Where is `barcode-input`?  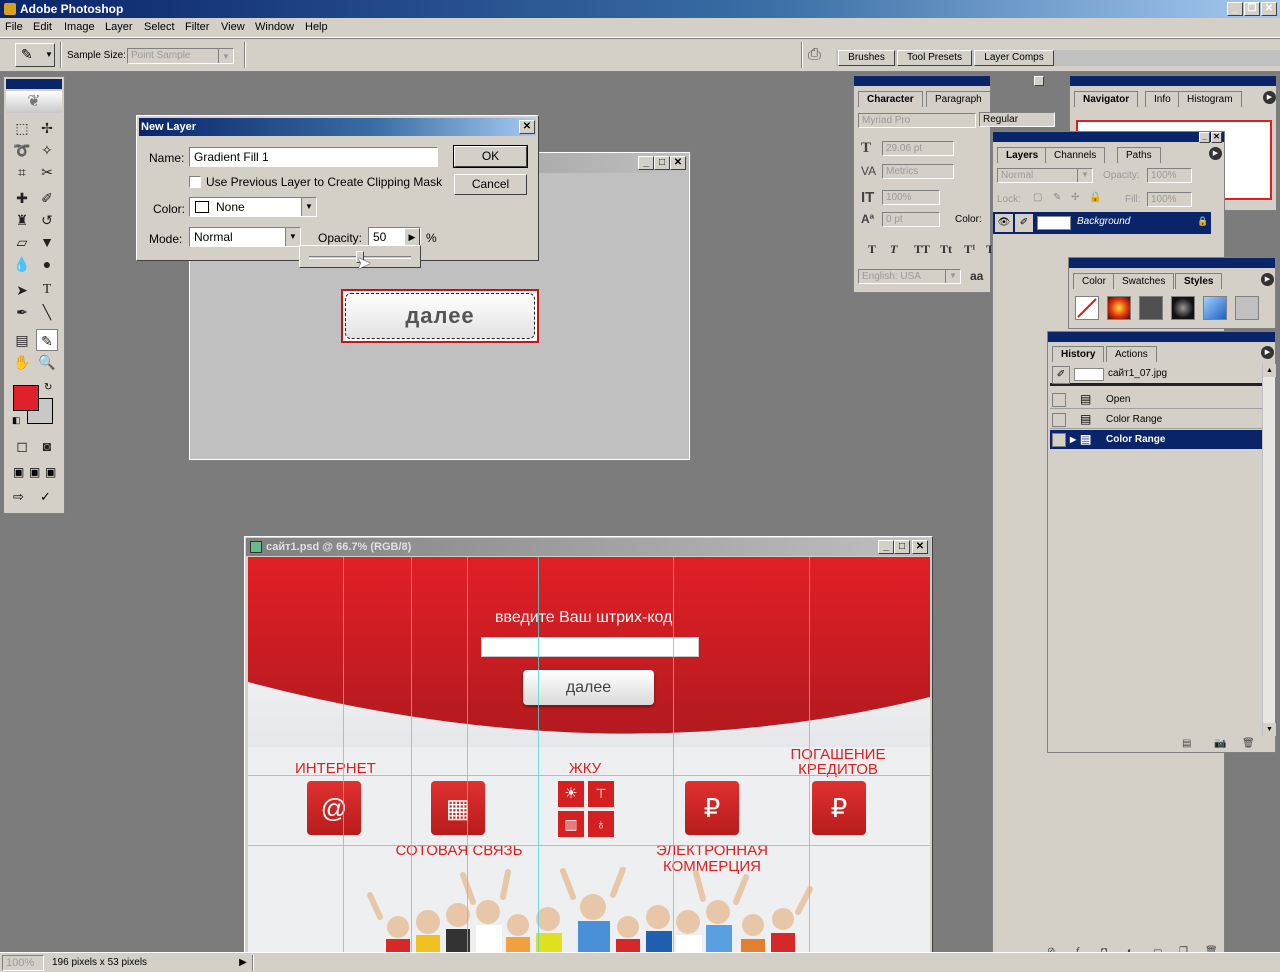
barcode-input is located at coordinates (590, 647).